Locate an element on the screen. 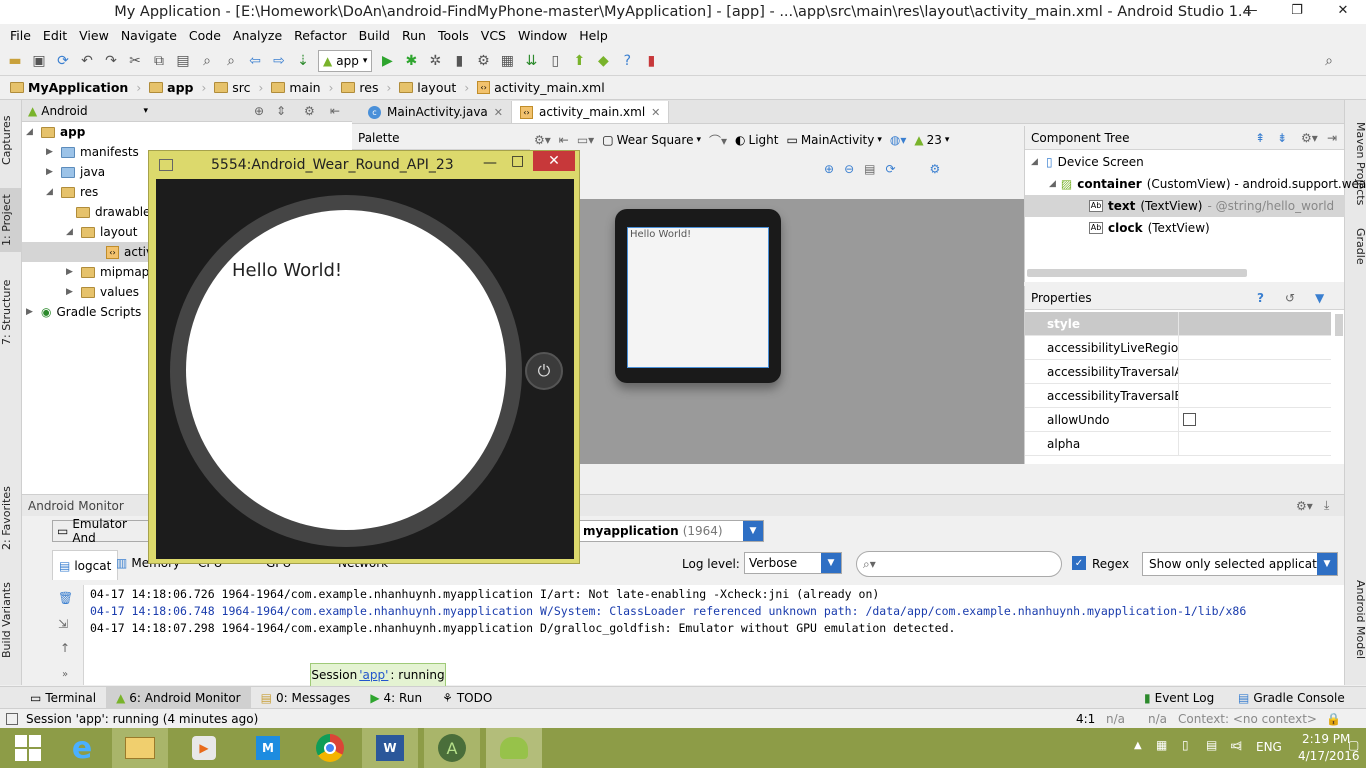 Image resolution: width=1366 pixels, height=768 pixels. breadcrumb-item: main is located at coordinates (296, 87).